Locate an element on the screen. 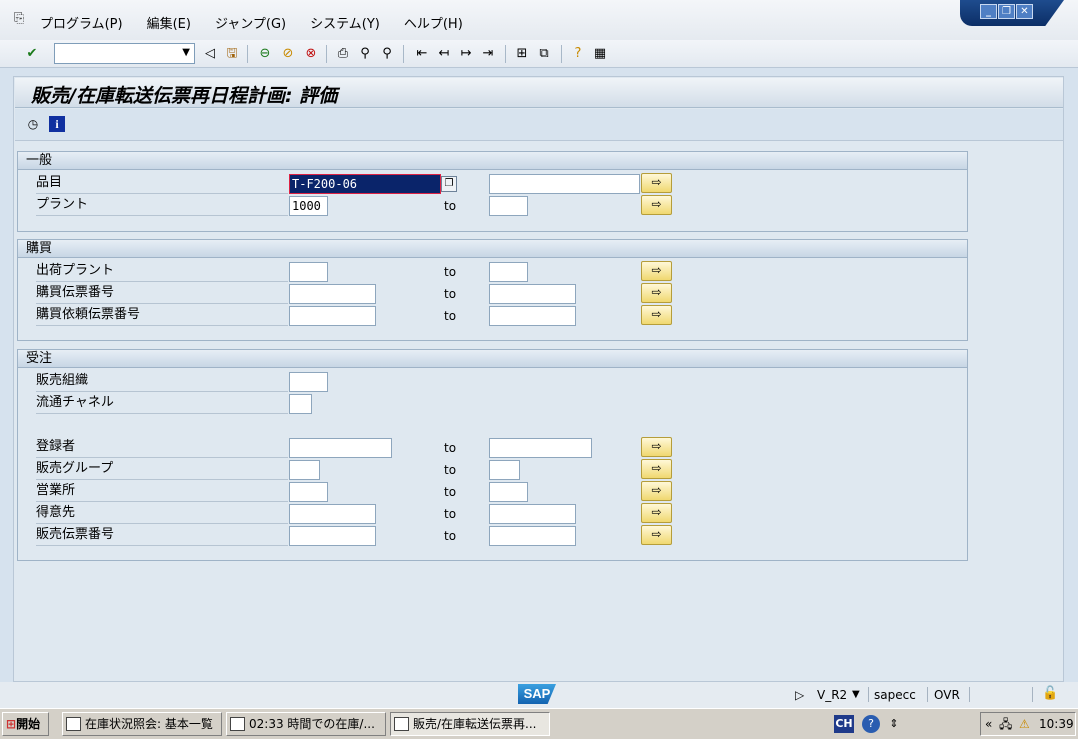 This screenshot has height=739, width=1078. application-toolbar: ◷ i is located at coordinates (539, 125).